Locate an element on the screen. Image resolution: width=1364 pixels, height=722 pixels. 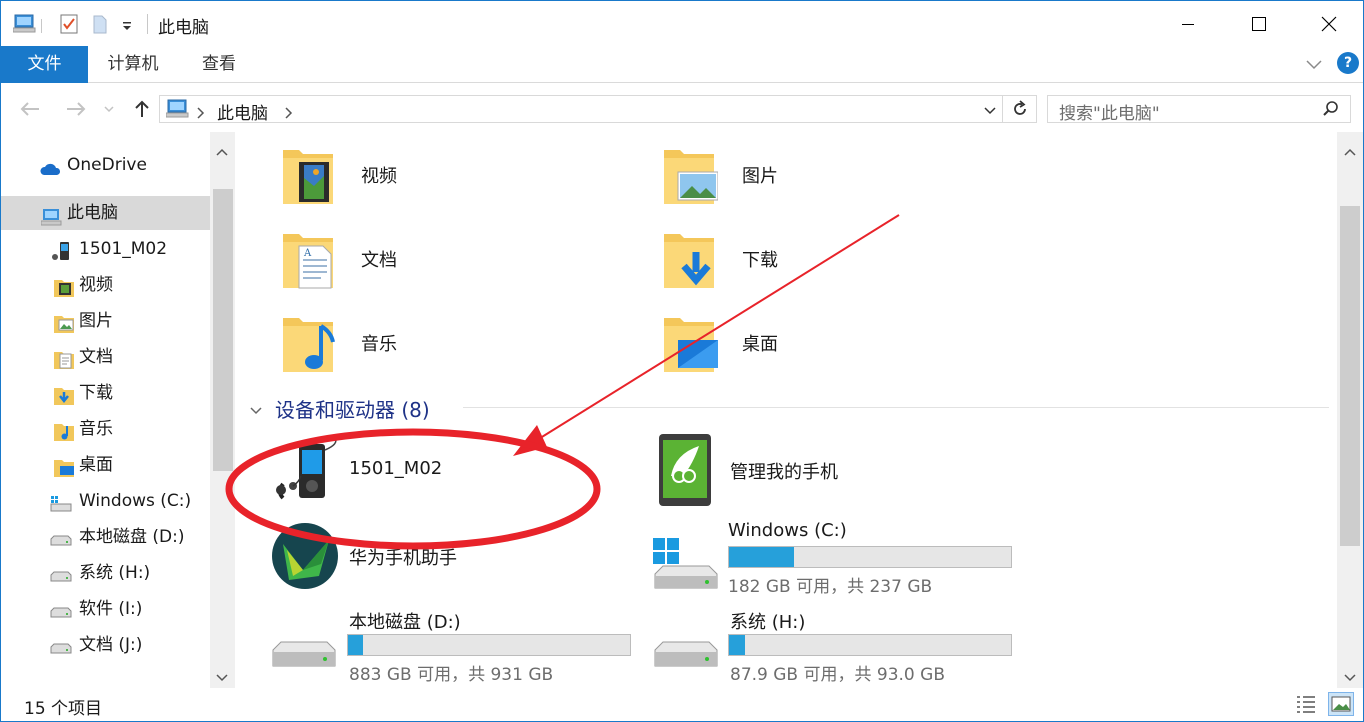
sidebar-item-label: 文档 (J:) is located at coordinates (111, 645).